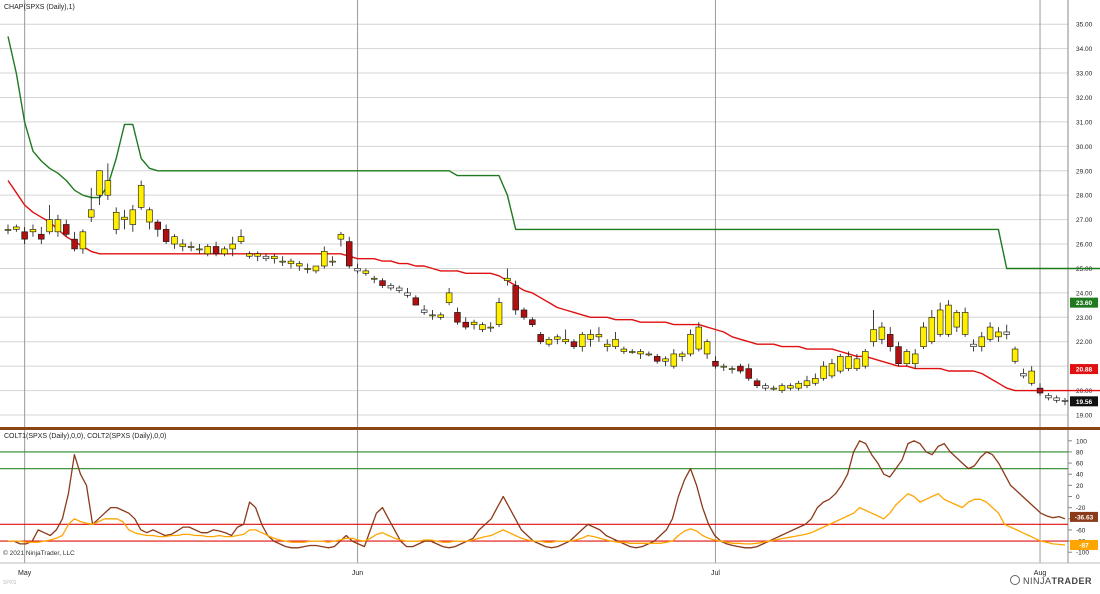  What do you see at coordinates (39, 553) in the screenshot?
I see `copyright-notice: © 2021 NinjaTrader, LLC` at bounding box center [39, 553].